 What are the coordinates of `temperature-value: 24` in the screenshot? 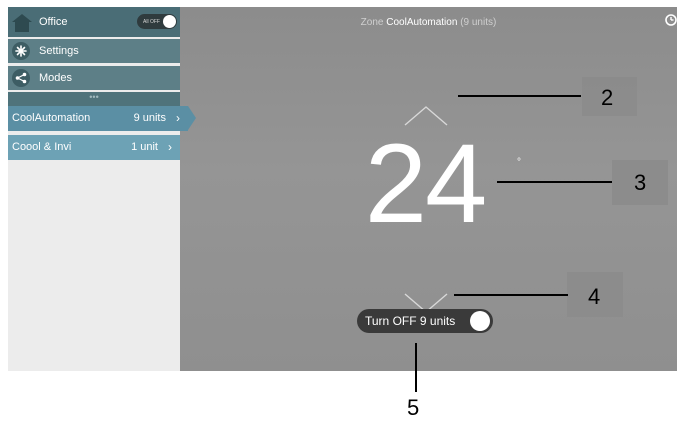 It's located at (426, 183).